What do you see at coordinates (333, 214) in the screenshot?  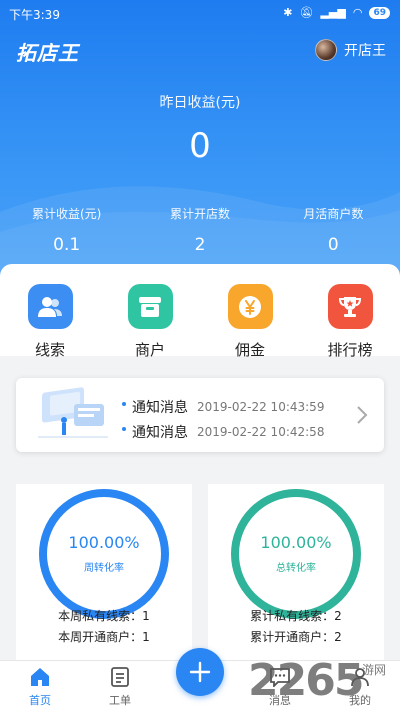 I see `stat-label: 月活商户数` at bounding box center [333, 214].